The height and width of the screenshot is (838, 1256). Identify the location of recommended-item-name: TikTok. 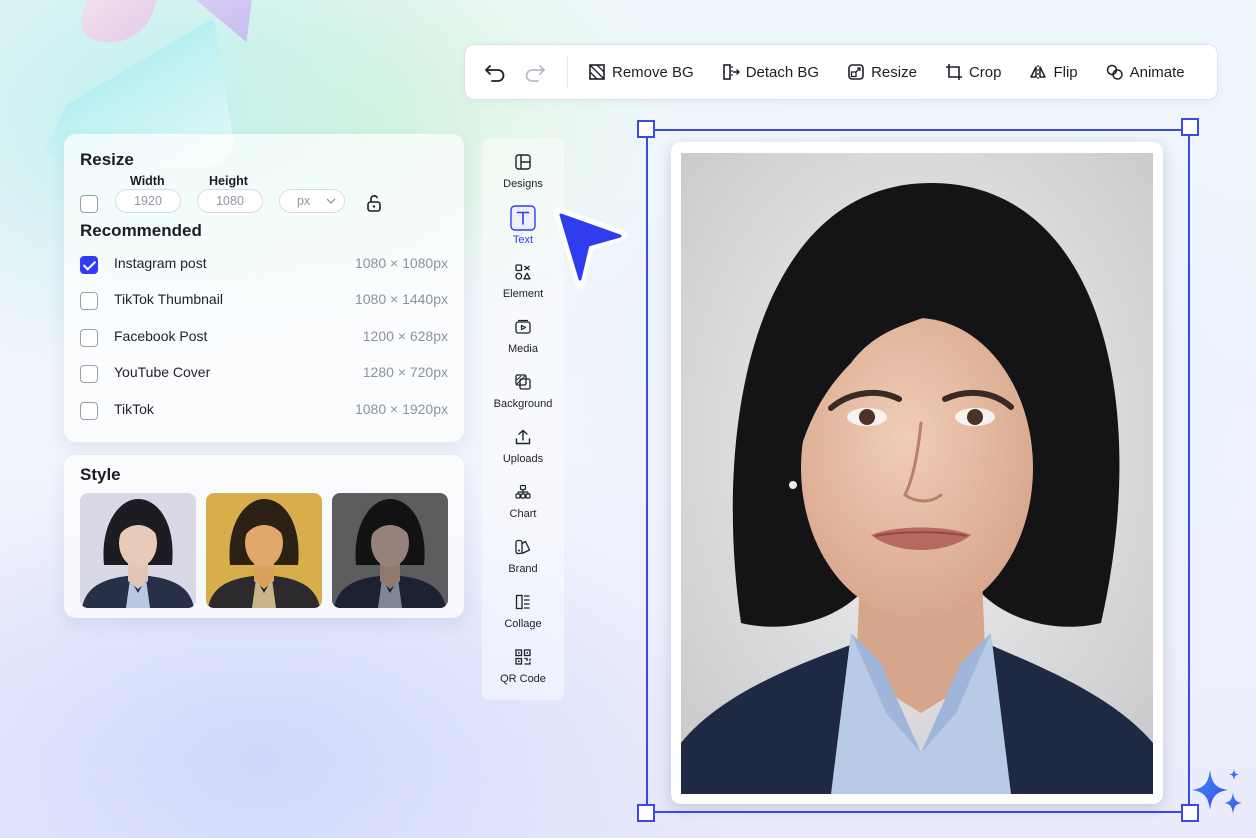
(134, 409).